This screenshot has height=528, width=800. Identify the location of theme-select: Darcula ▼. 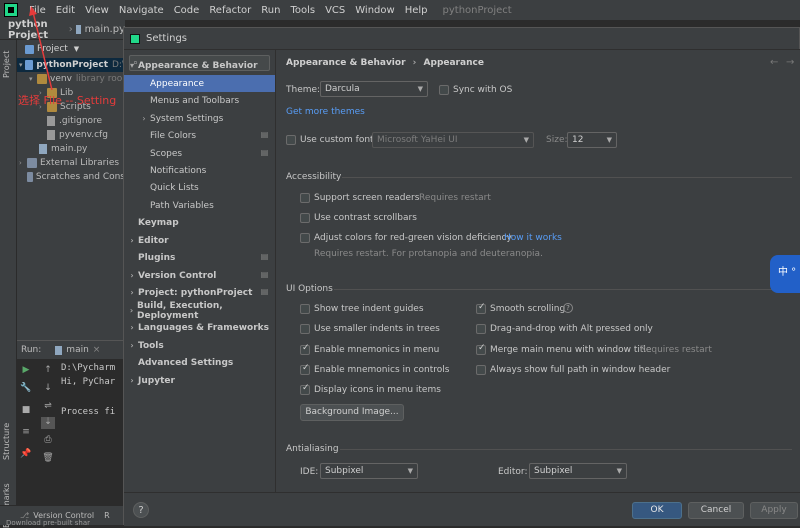
(374, 89).